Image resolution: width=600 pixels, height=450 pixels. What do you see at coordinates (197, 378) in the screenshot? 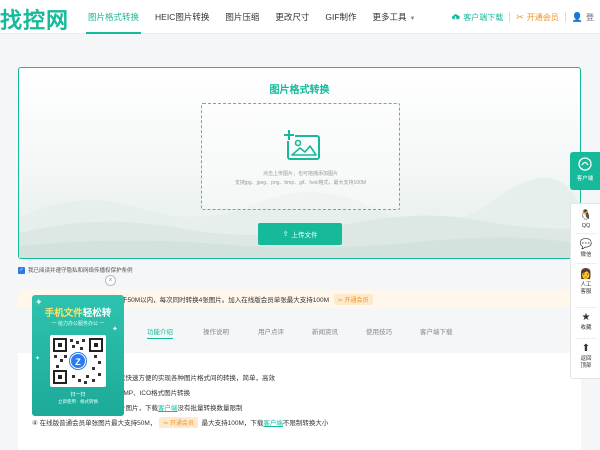
I see `feature-line: 以快速方便的实现各种图片格式间的转换，简单，高效` at bounding box center [197, 378].